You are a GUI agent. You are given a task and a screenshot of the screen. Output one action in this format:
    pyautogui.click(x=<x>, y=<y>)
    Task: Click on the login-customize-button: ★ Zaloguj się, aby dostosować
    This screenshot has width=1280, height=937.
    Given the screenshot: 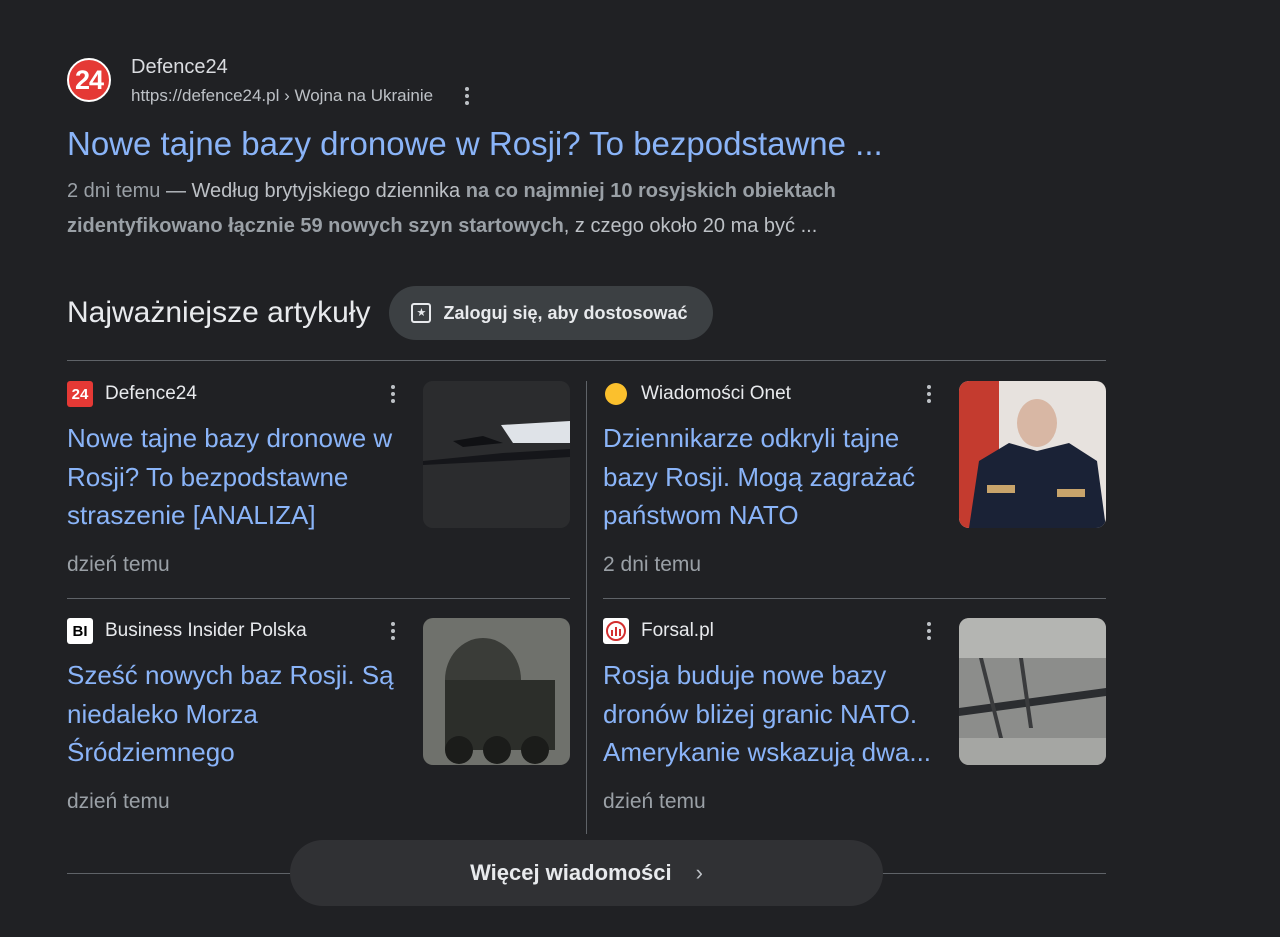 What is the action you would take?
    pyautogui.click(x=551, y=313)
    